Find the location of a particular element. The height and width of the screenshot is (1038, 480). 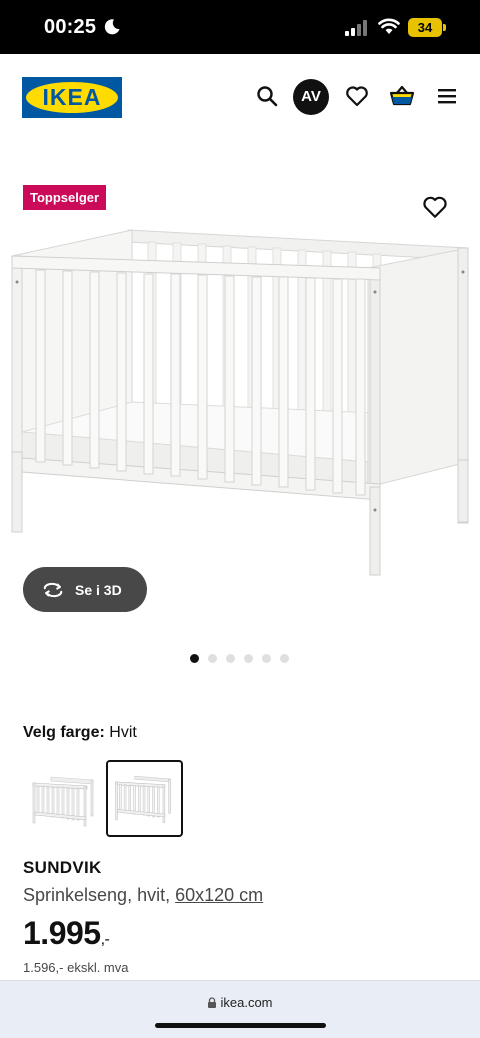

search-button is located at coordinates (267, 96).